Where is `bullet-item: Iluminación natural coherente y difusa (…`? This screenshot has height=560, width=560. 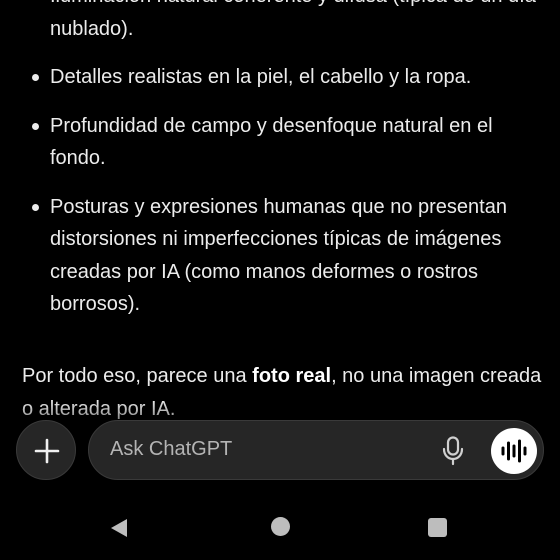
bullet-item: Iluminación natural coherente y difusa (… is located at coordinates (285, 22).